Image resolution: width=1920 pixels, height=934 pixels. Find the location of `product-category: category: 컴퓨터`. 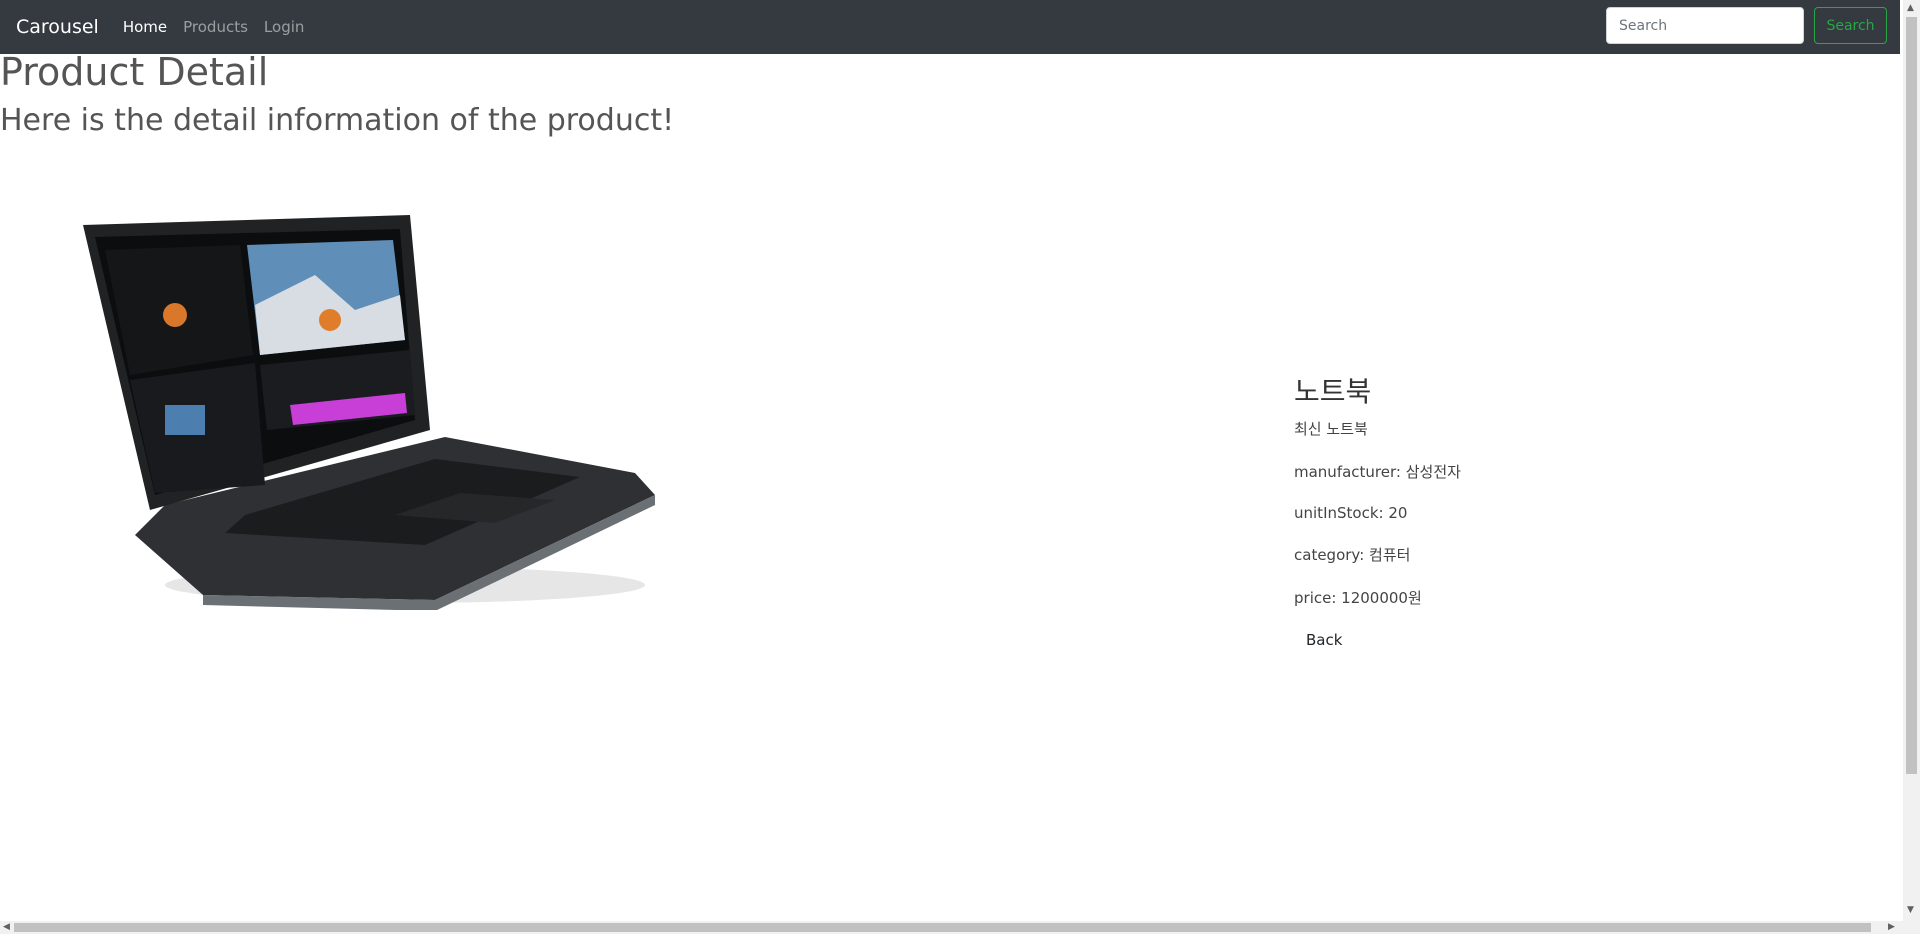

product-category: category: 컴퓨터 is located at coordinates (1352, 555).